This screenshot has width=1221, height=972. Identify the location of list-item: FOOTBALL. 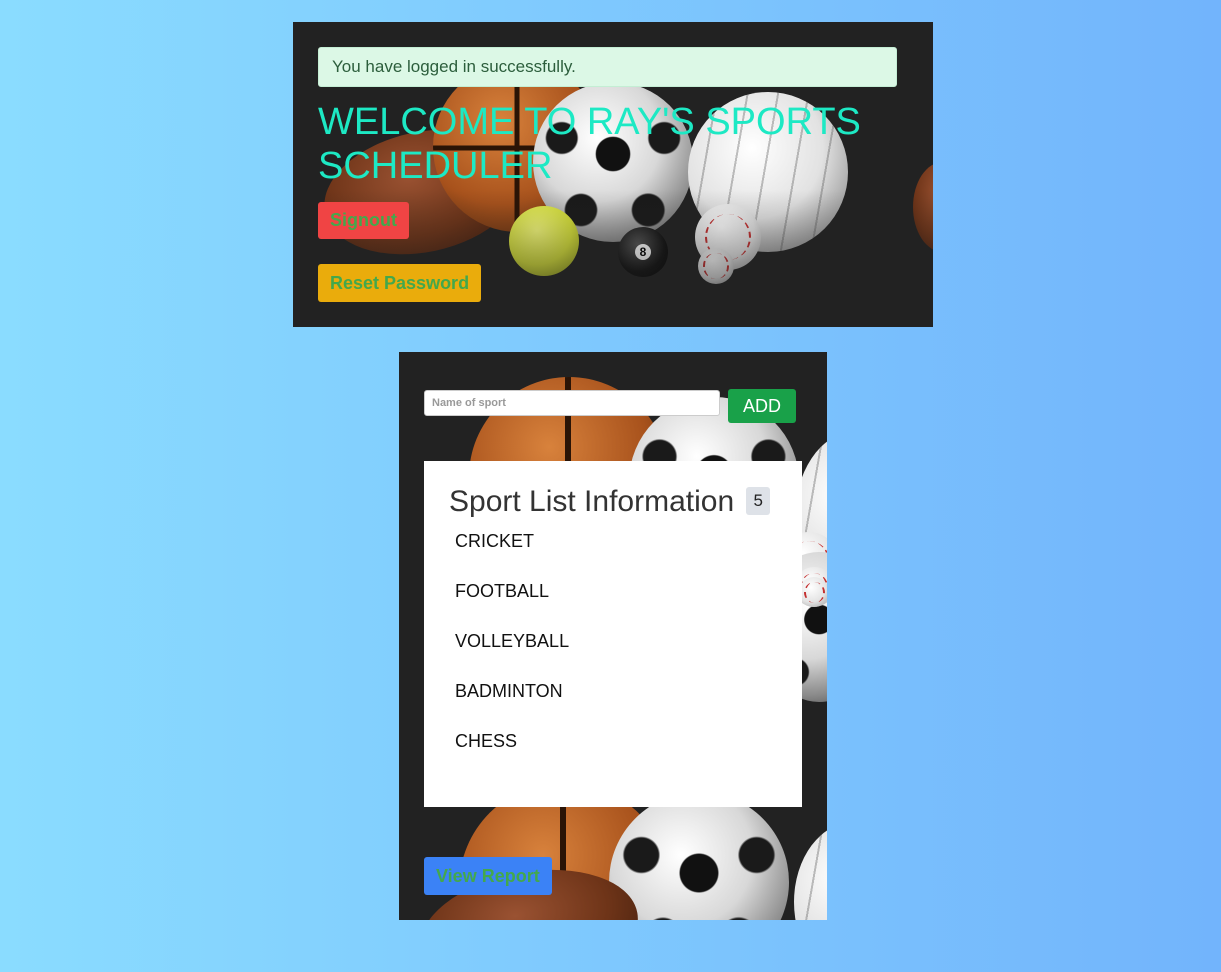
(502, 591).